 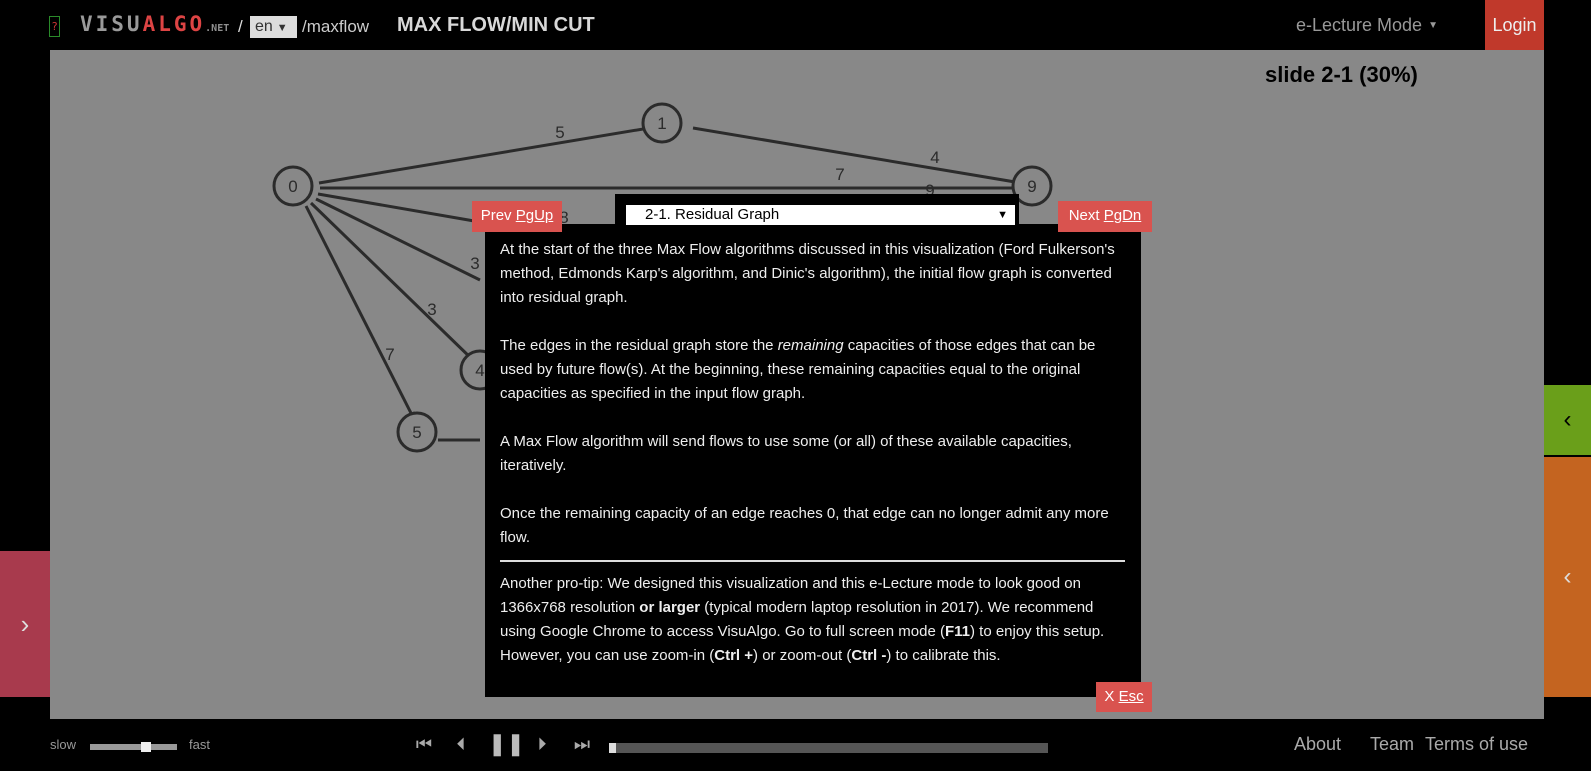 I want to click on side-panel-right-orange-toggle: ‹, so click(x=1567, y=577).